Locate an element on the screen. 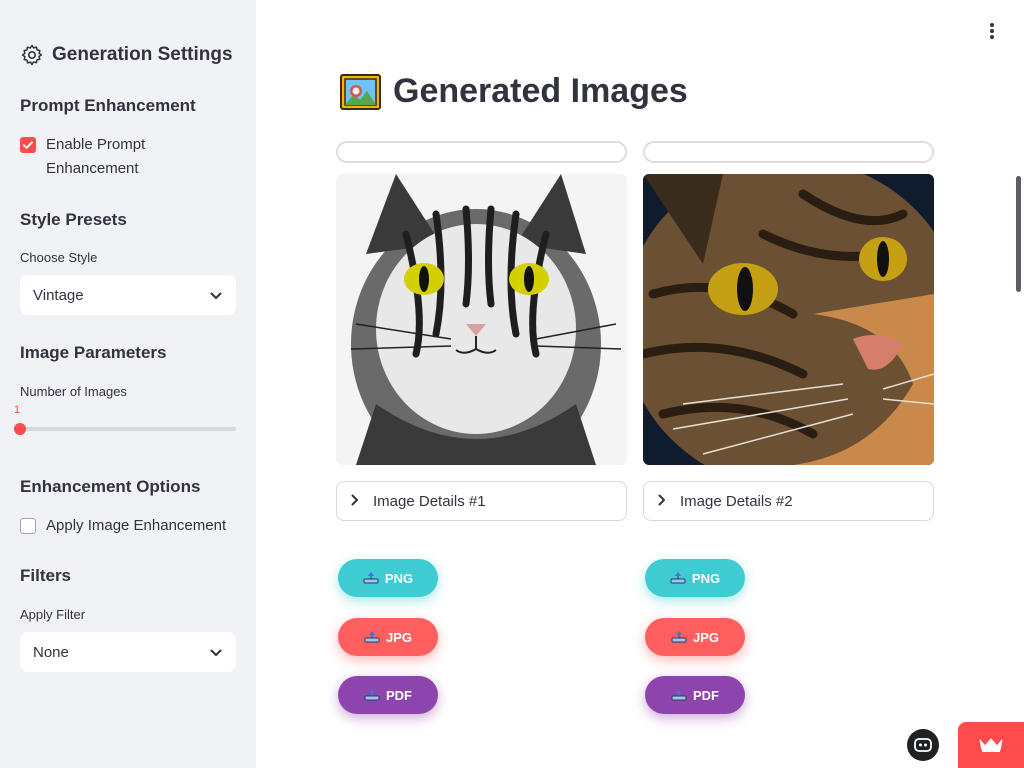  download-jpg-button-2: JPG is located at coordinates (695, 637).